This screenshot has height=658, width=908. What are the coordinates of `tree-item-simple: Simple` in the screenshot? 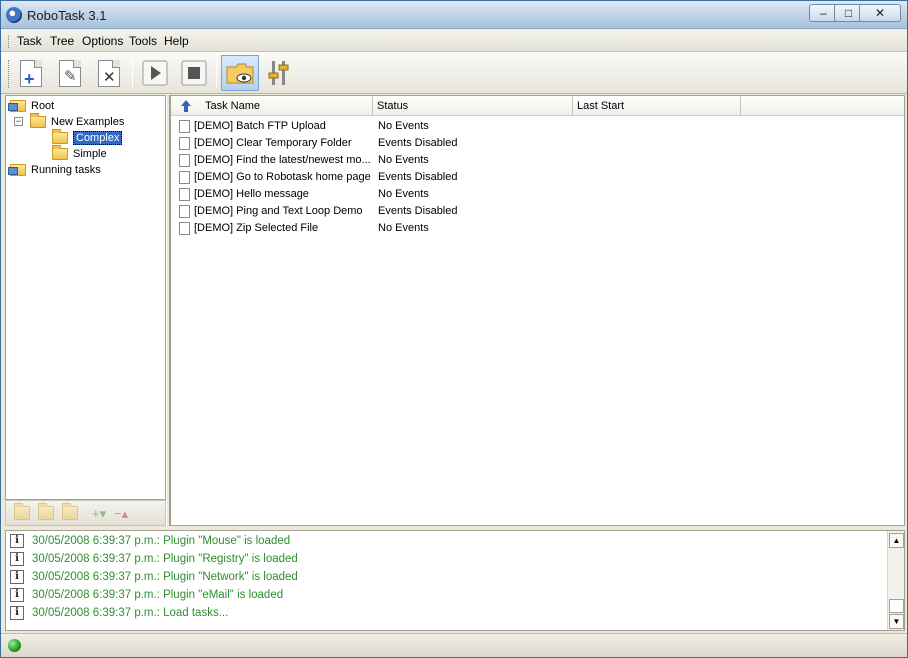 It's located at (79, 152).